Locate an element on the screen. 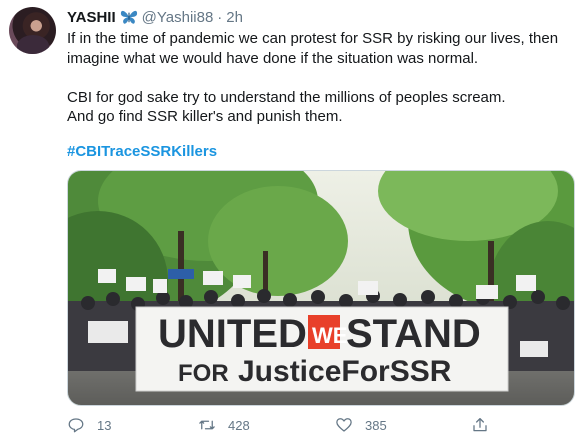  banner-text-justice: JusticeForSSR is located at coordinates (345, 371).